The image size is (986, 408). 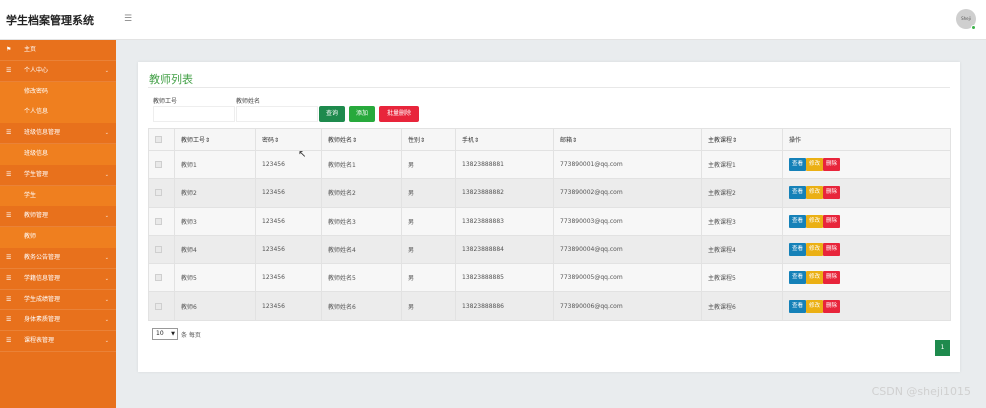 I want to click on pagination-page-1: 1, so click(x=942, y=348).